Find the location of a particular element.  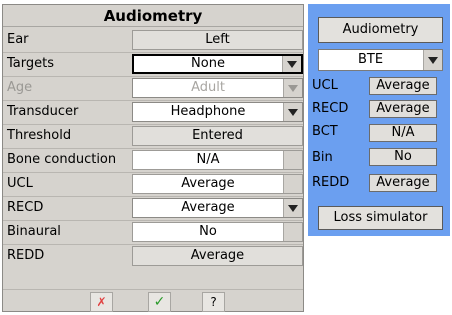

age-value: Adult is located at coordinates (208, 87).